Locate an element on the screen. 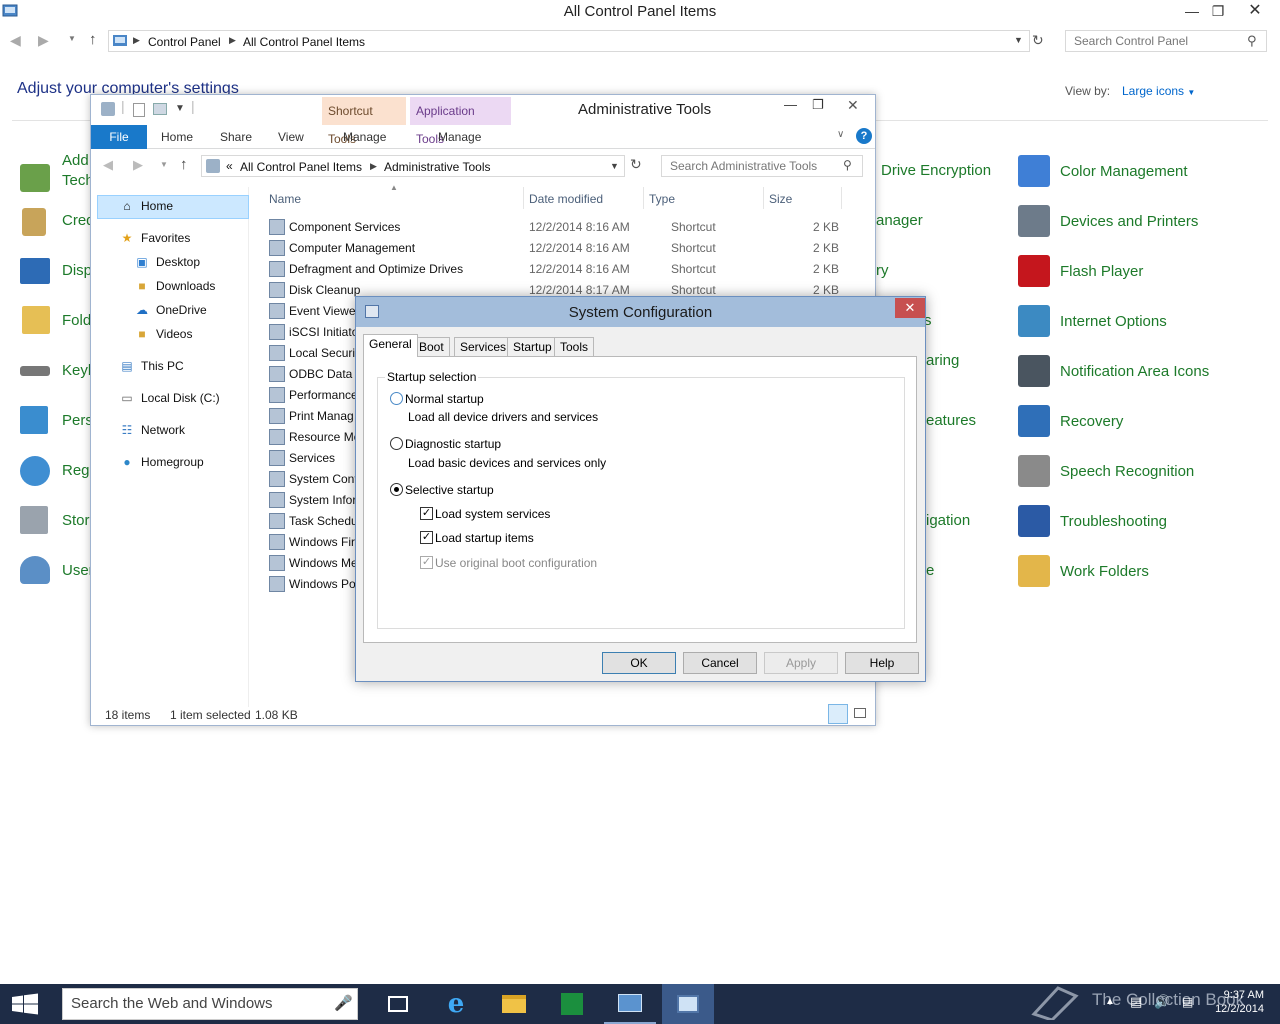 The height and width of the screenshot is (1024, 1280). properties-icon is located at coordinates (139, 110).